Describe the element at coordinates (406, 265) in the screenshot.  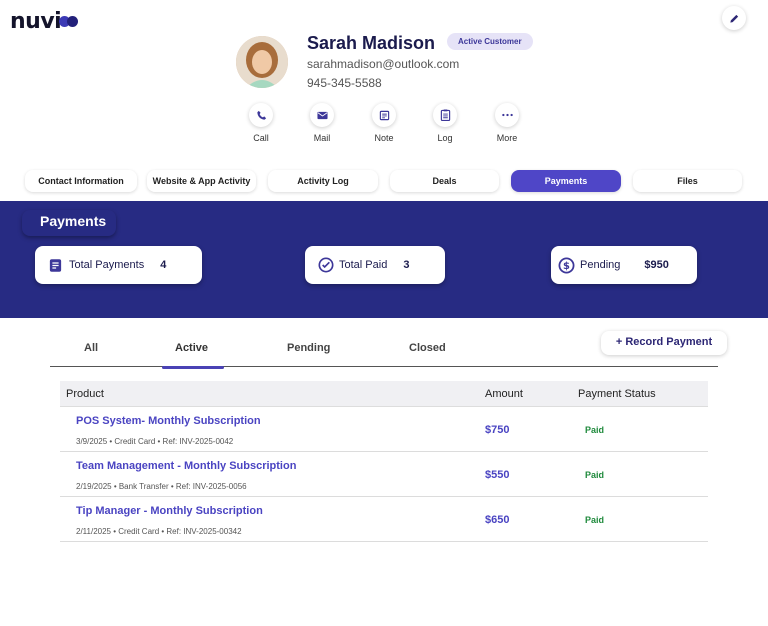
I see `stat-value: 3` at that location.